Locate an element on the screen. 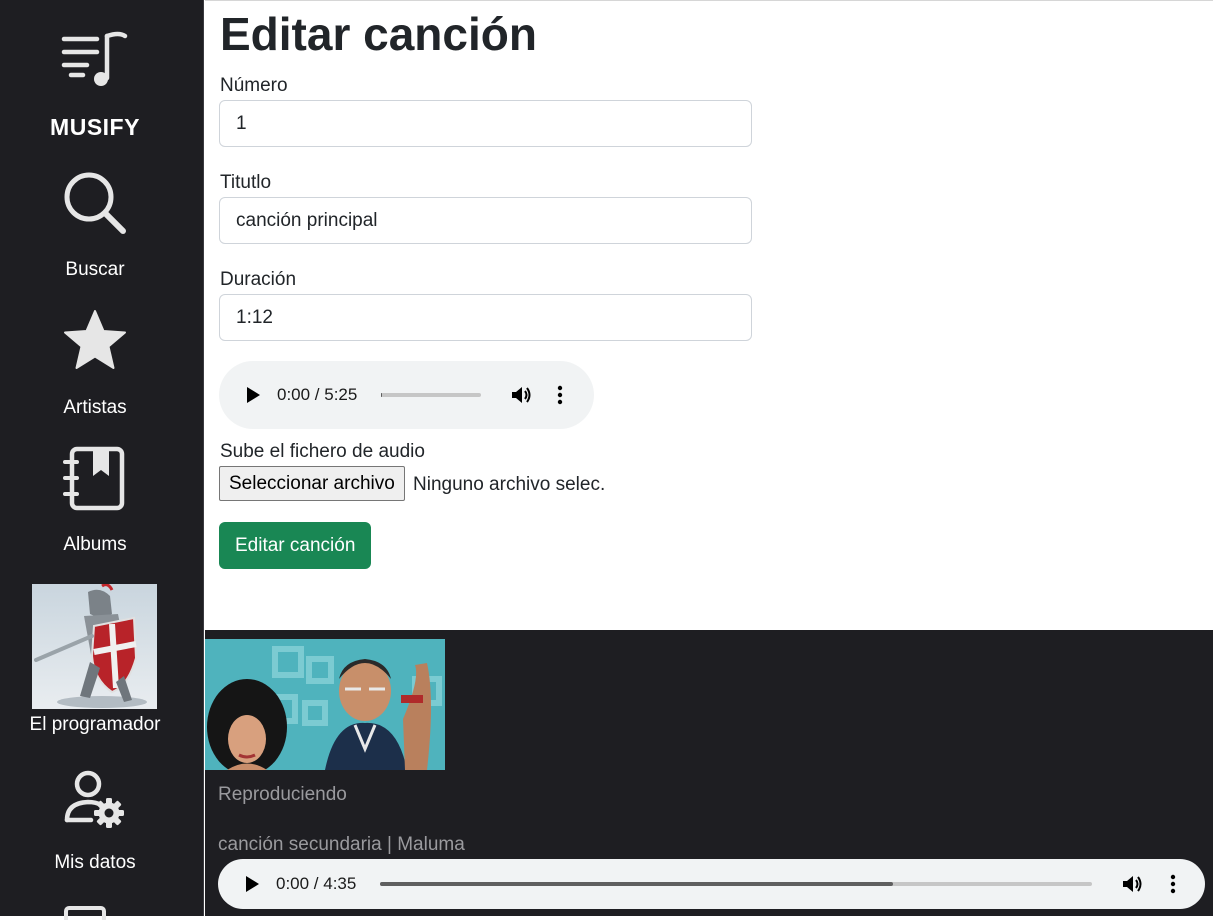 The height and width of the screenshot is (920, 1213). user-gear-icon is located at coordinates (94, 799).